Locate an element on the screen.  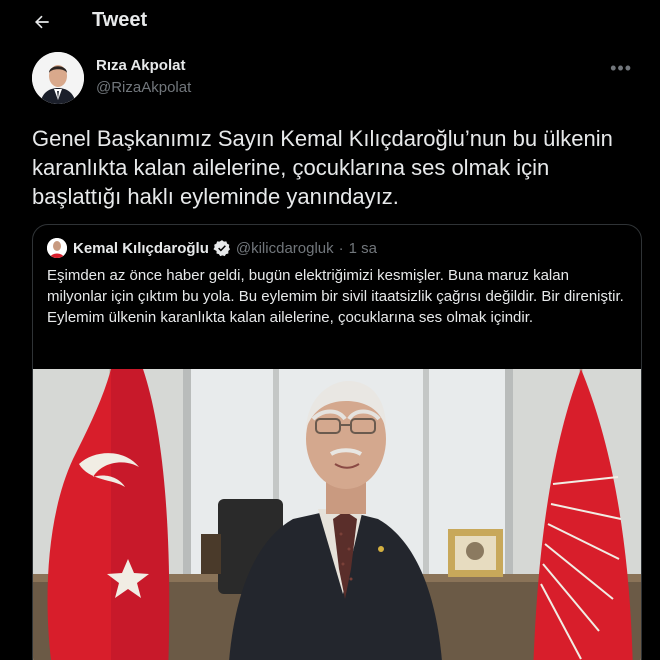
quoted-author-name: Kemal Kılıçdaroğlu is located at coordinates (141, 248).